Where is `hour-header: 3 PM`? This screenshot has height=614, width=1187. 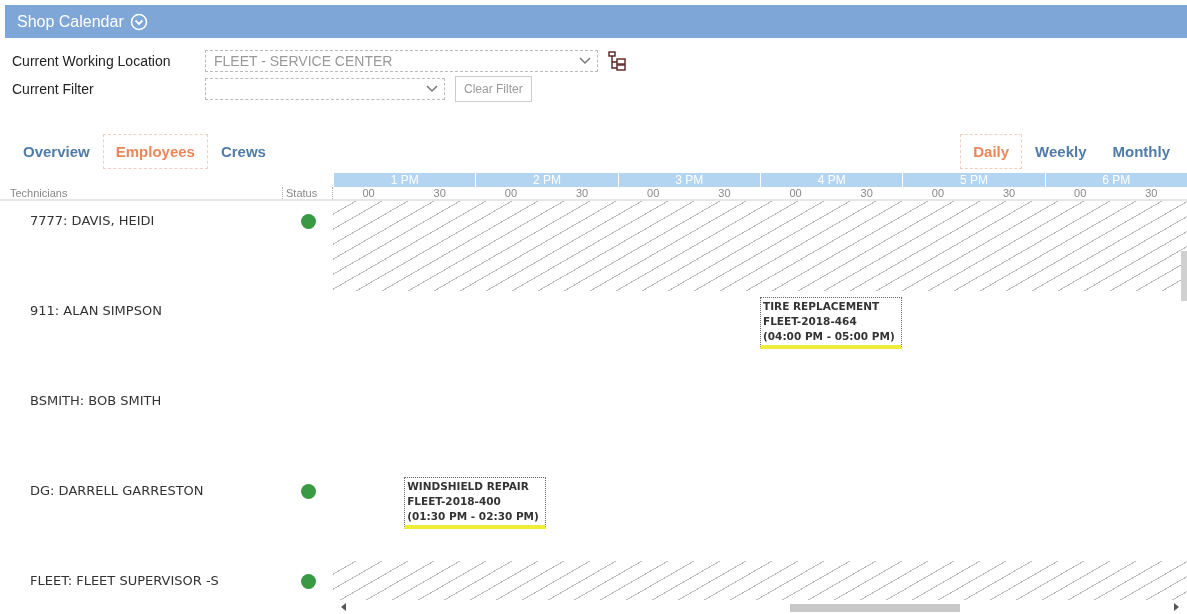 hour-header: 3 PM is located at coordinates (688, 180).